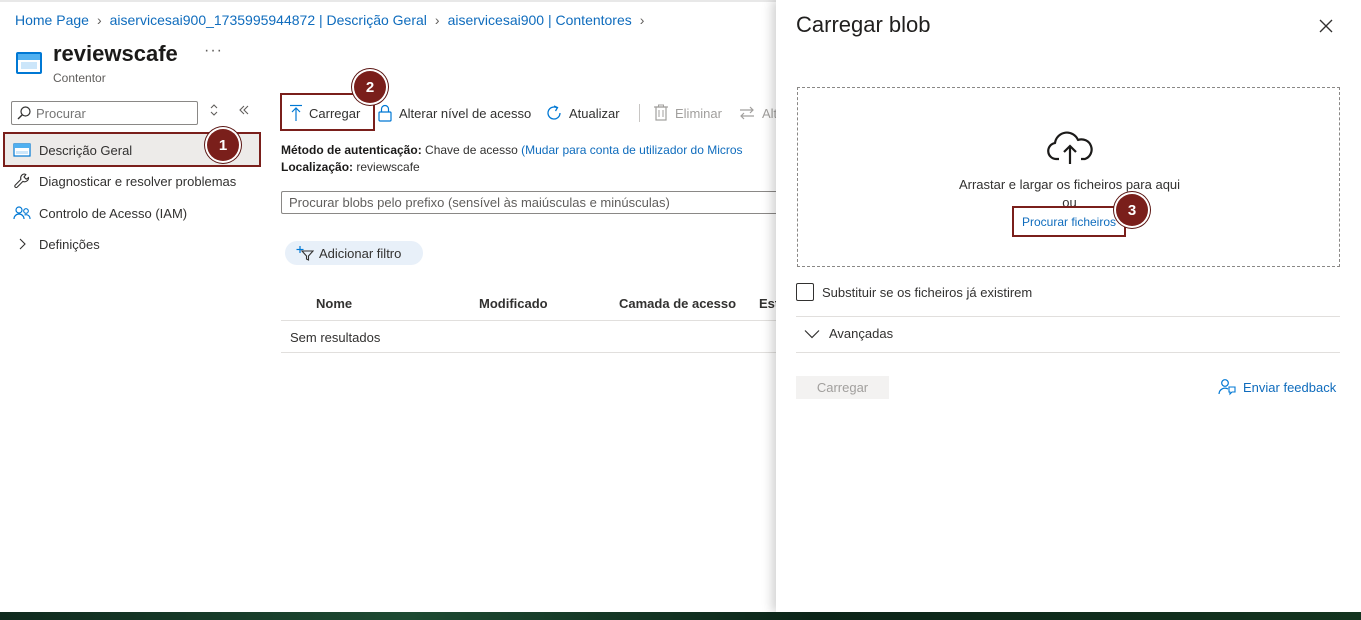 This screenshot has height=620, width=1361. Describe the element at coordinates (1069, 221) in the screenshot. I see `browse-files-link: Procurar ficheiros` at that location.